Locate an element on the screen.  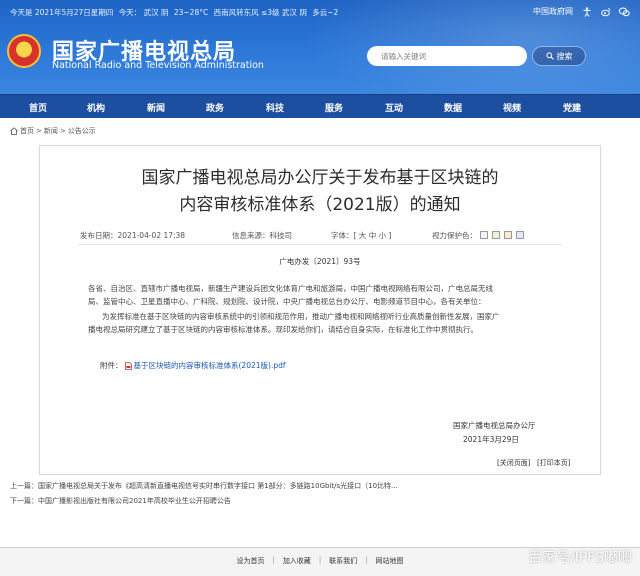
attachment-link: 基于区块链的内容审核标准体系(2021版).pdf is located at coordinates (210, 365).